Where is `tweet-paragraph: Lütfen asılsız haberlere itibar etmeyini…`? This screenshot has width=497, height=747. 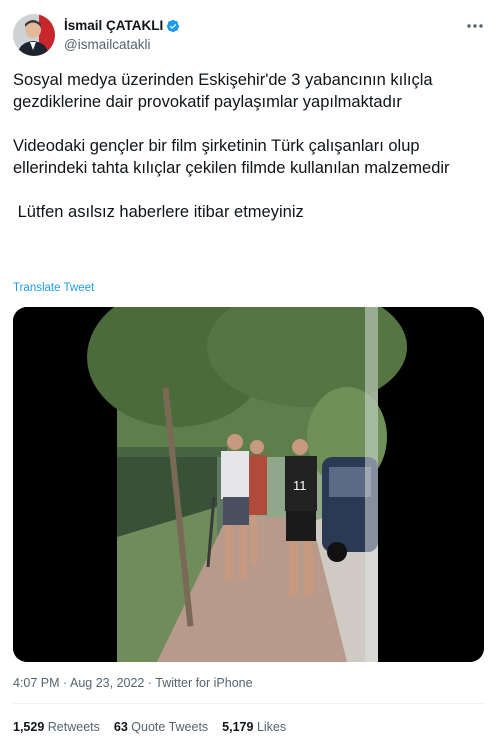
tweet-paragraph: Lütfen asılsız haberlere itibar etmeyini… is located at coordinates (158, 212).